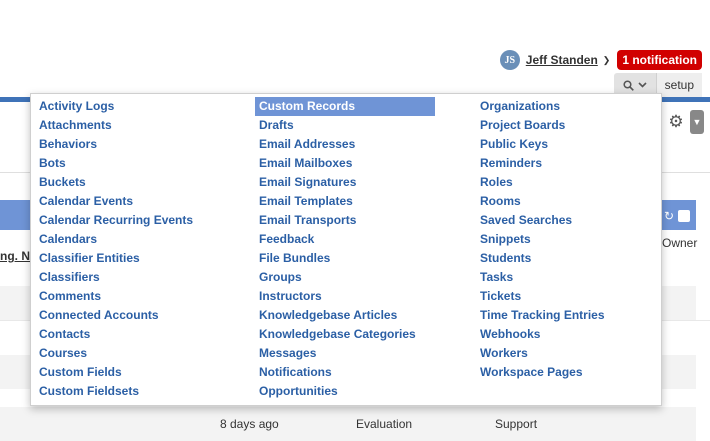 The height and width of the screenshot is (441, 710). Describe the element at coordinates (566, 201) in the screenshot. I see `menu-item: Rooms` at that location.